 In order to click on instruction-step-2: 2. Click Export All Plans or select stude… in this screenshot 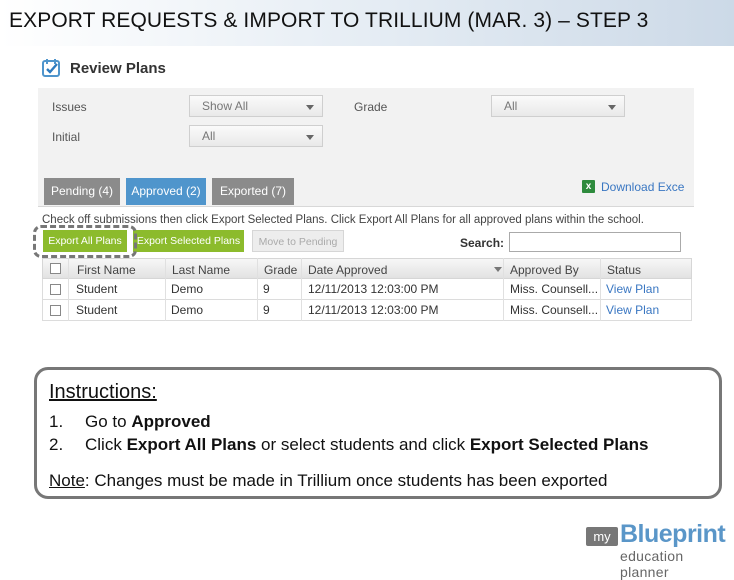, I will do `click(348, 445)`.